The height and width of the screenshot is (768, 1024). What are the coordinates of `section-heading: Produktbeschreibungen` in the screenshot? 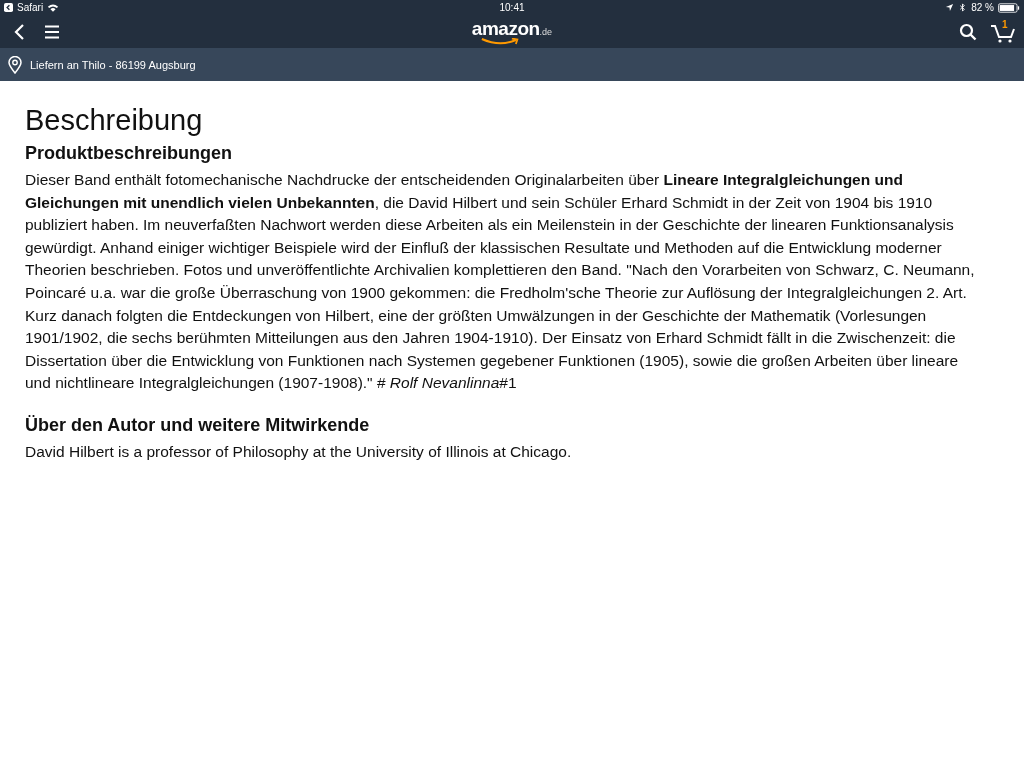 It's located at (129, 153).